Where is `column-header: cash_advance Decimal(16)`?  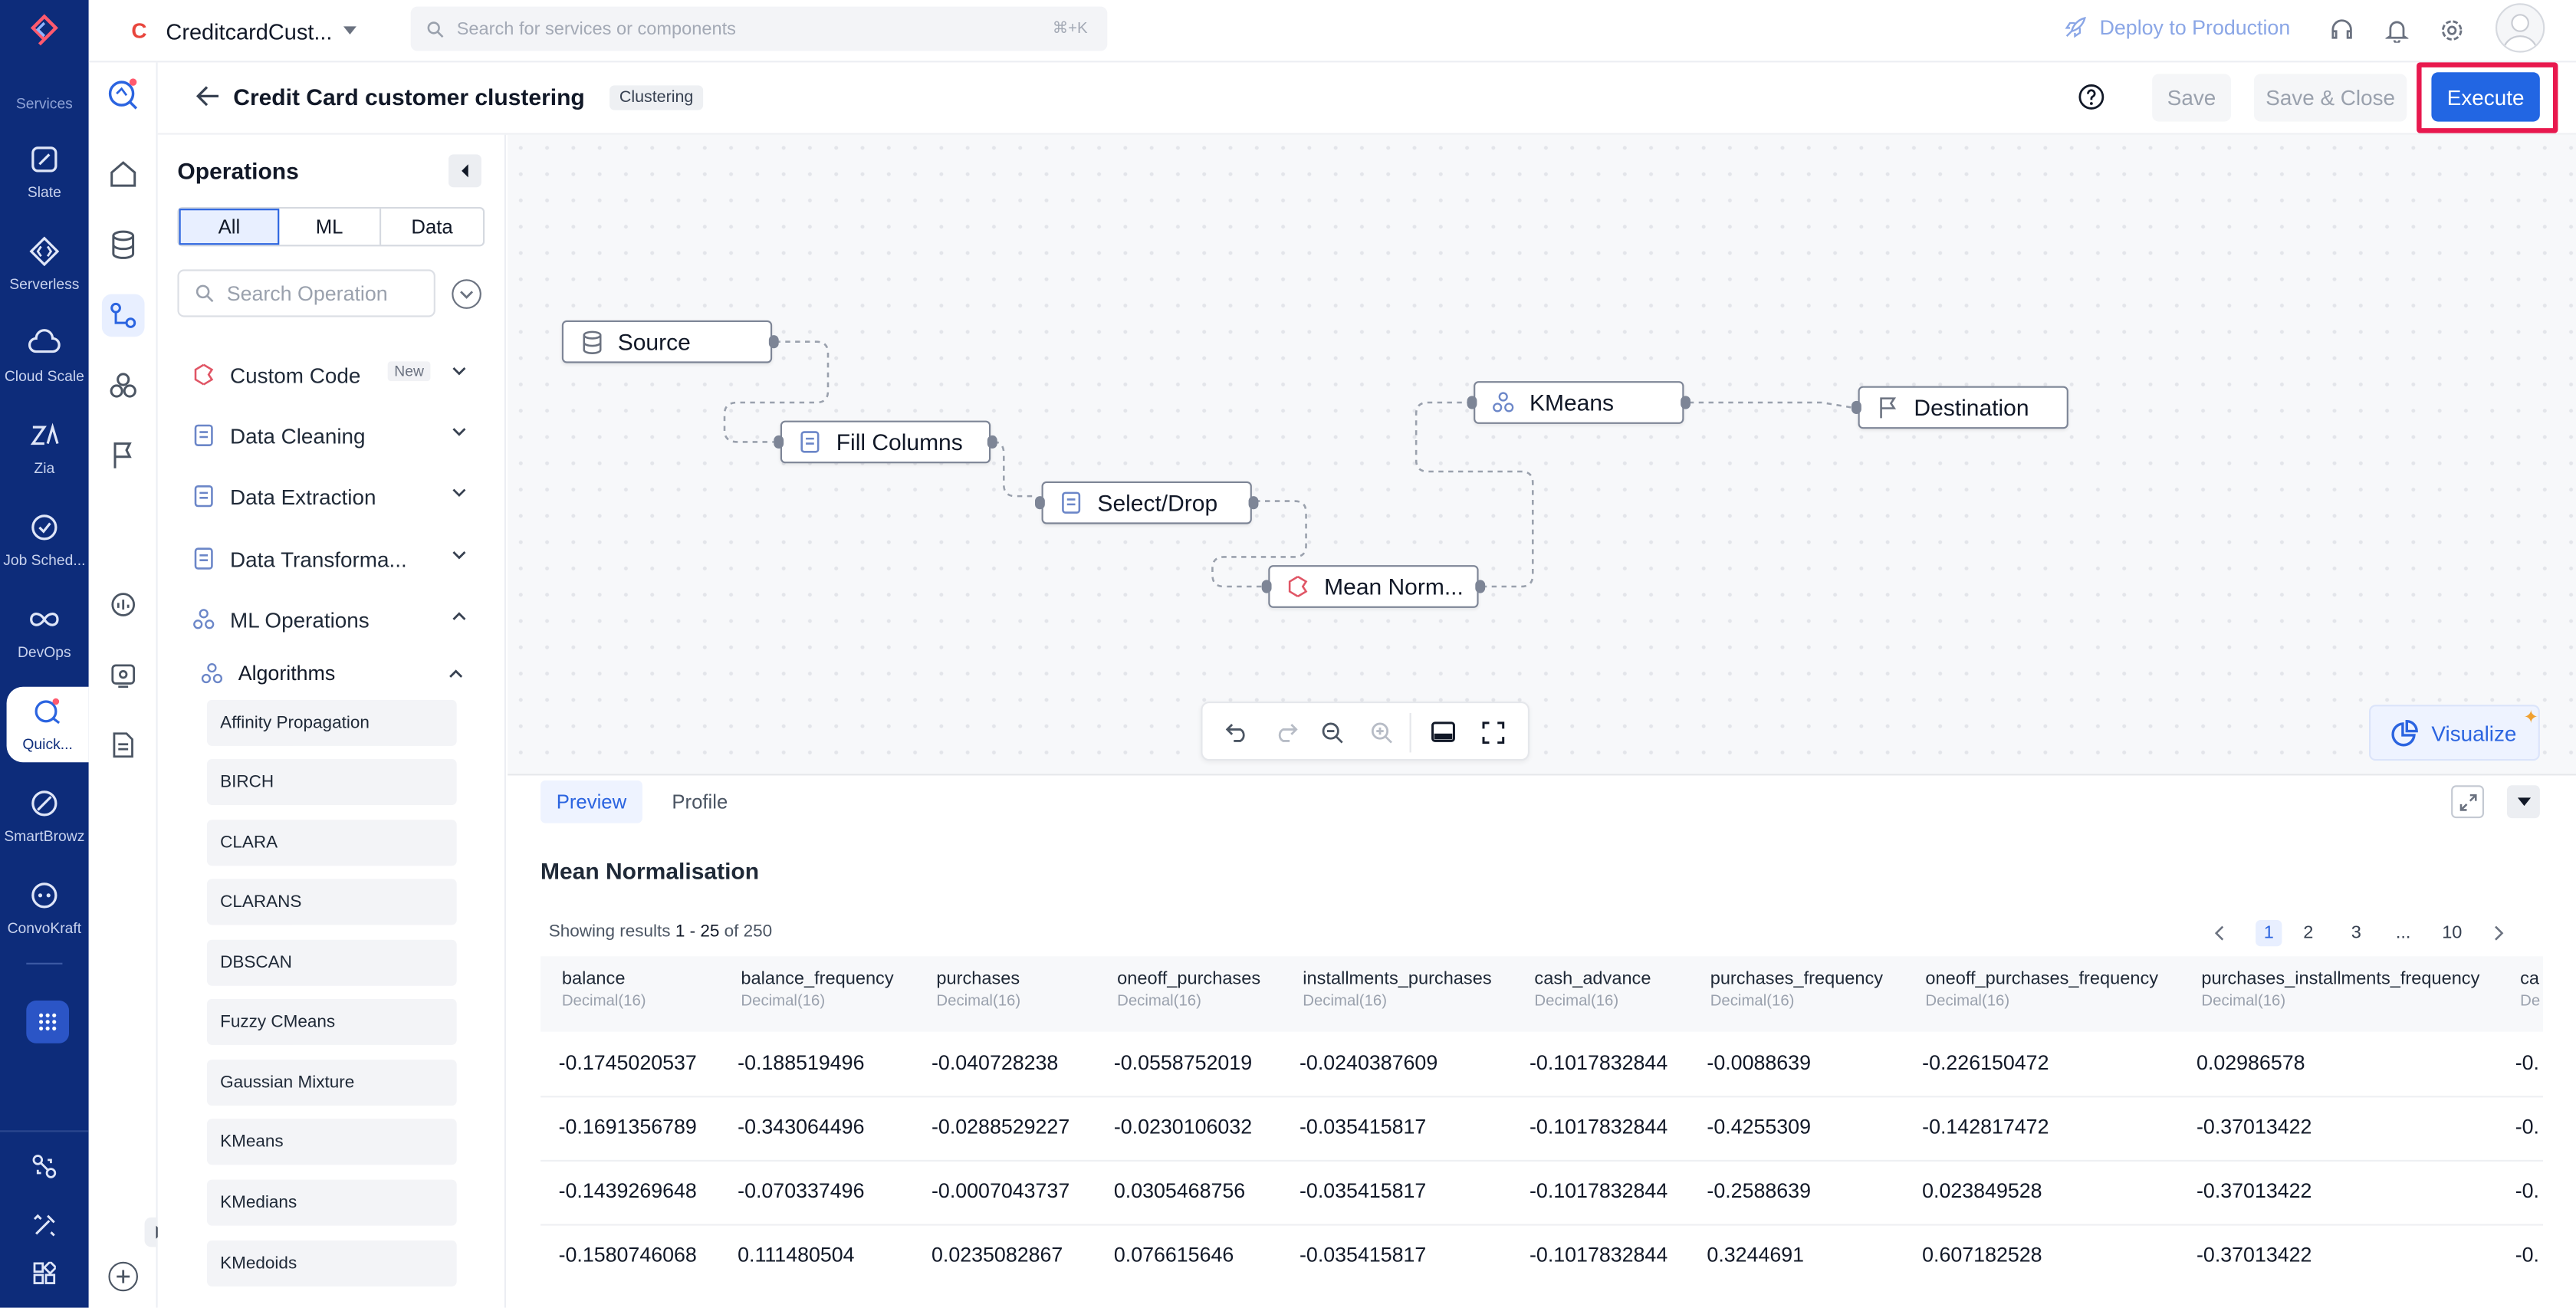 column-header: cash_advance Decimal(16) is located at coordinates (1593, 990).